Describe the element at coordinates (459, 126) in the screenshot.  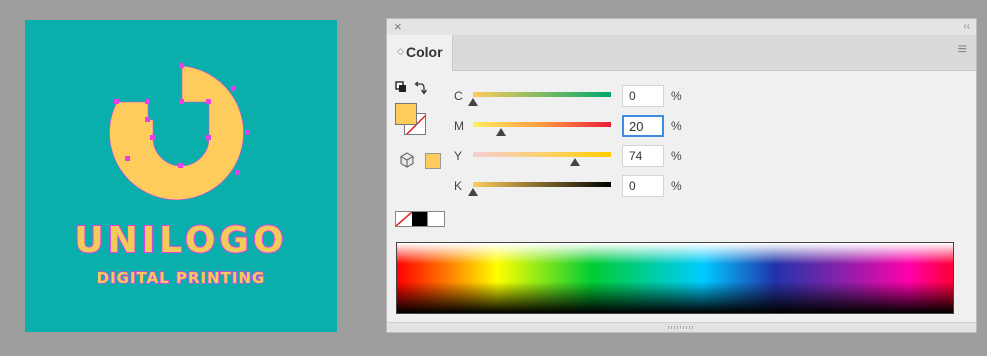
I see `channel-label: M` at that location.